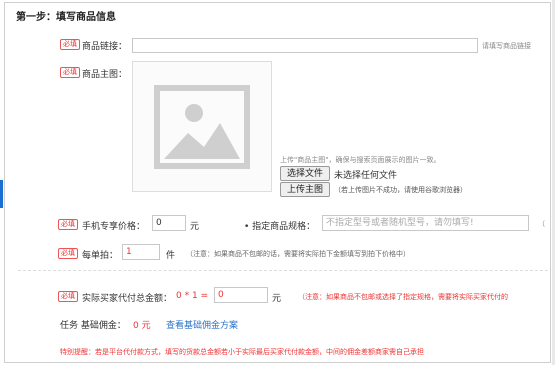  I want to click on total-formula: 0 * 1 =, so click(192, 296).